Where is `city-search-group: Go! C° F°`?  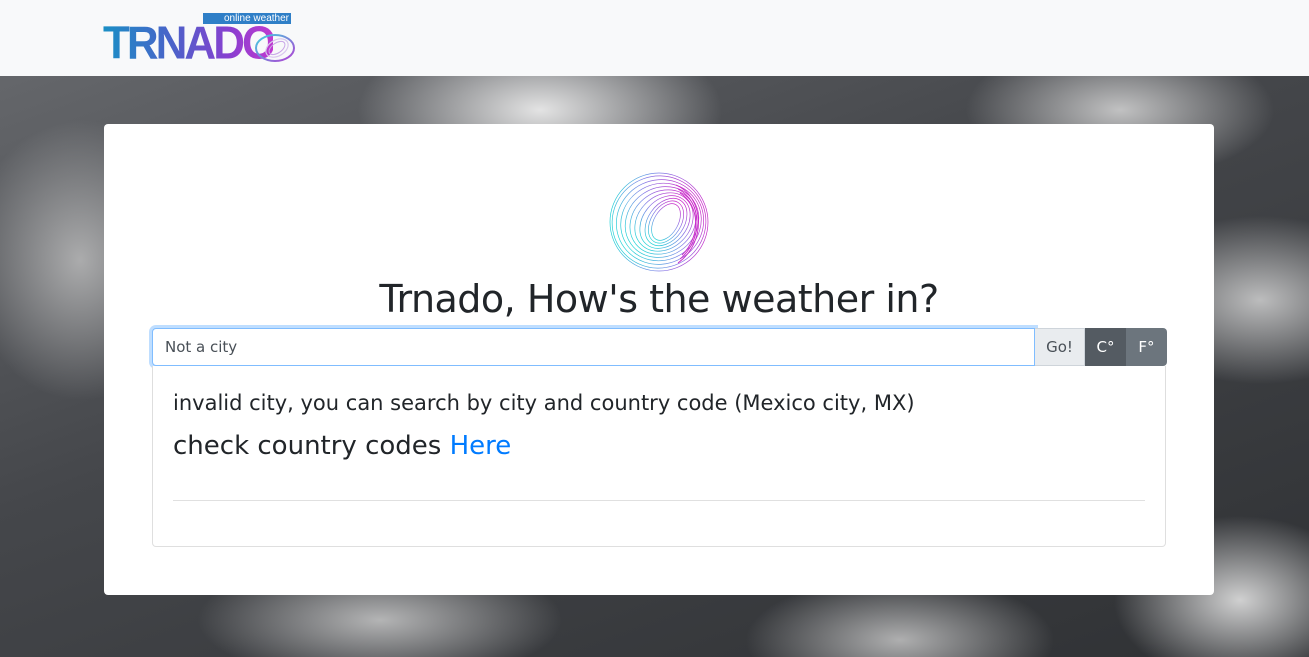
city-search-group: Go! C° F° is located at coordinates (659, 347).